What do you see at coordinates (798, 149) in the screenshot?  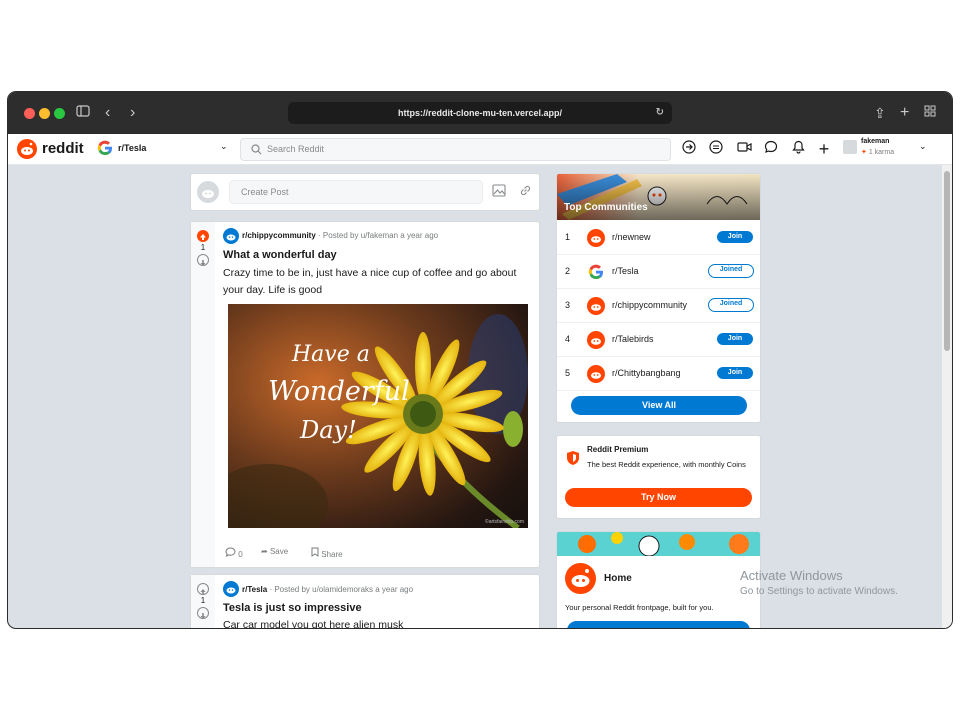 I see `notification-bell-icon` at bounding box center [798, 149].